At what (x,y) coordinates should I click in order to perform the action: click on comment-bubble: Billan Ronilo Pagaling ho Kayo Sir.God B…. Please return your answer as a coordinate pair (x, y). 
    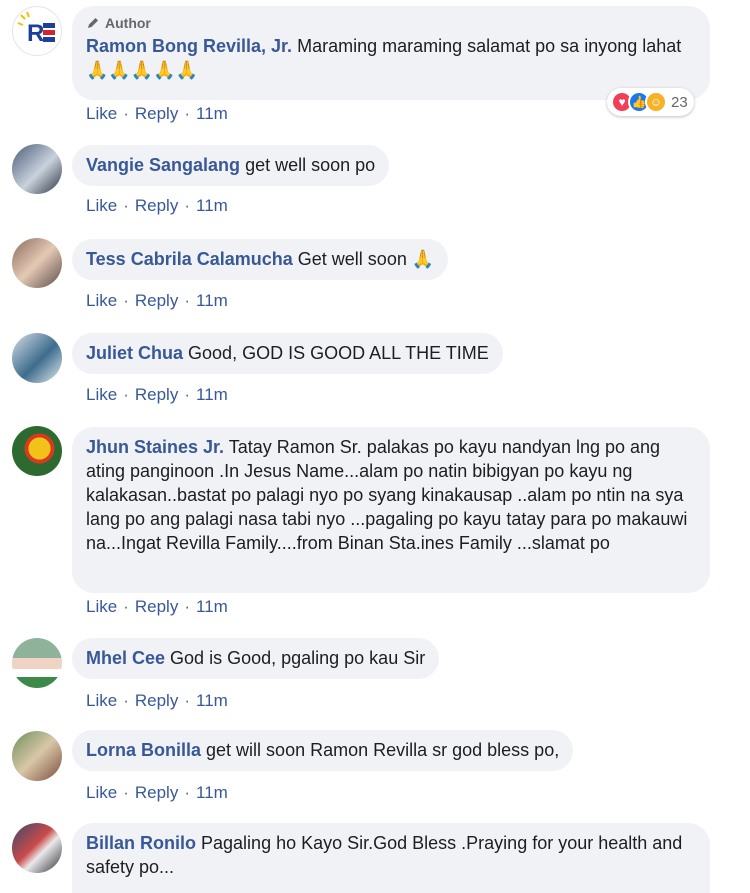
    Looking at the image, I should click on (391, 858).